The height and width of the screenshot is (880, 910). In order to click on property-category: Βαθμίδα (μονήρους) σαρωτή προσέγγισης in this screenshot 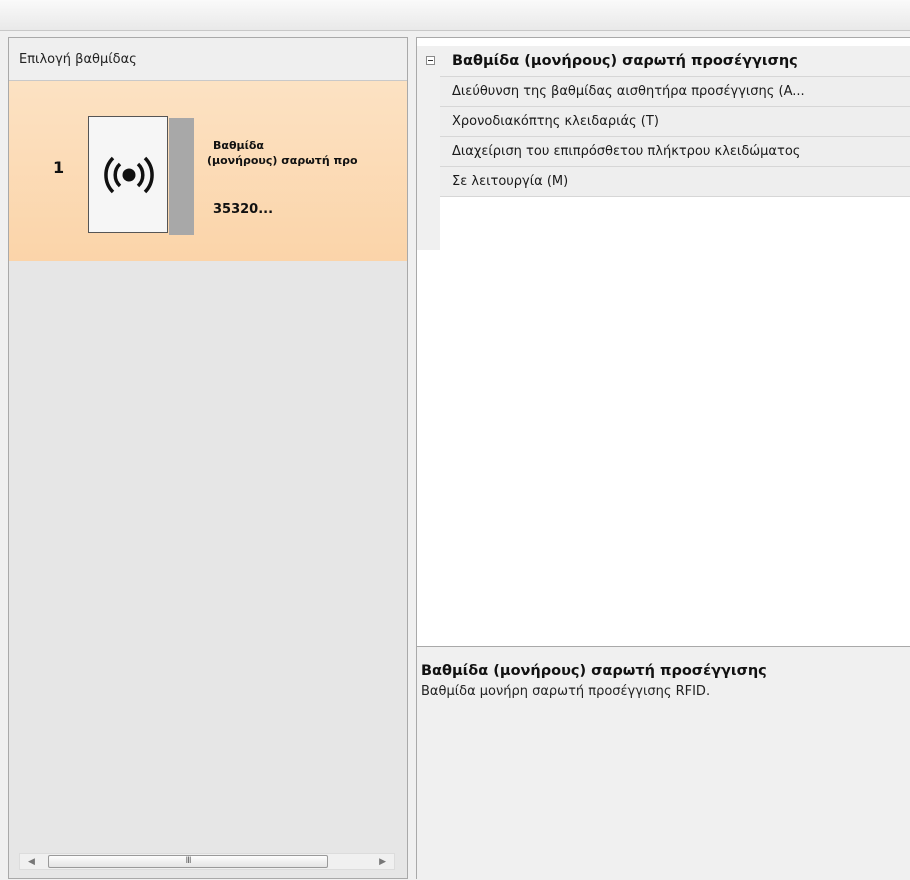, I will do `click(663, 61)`.